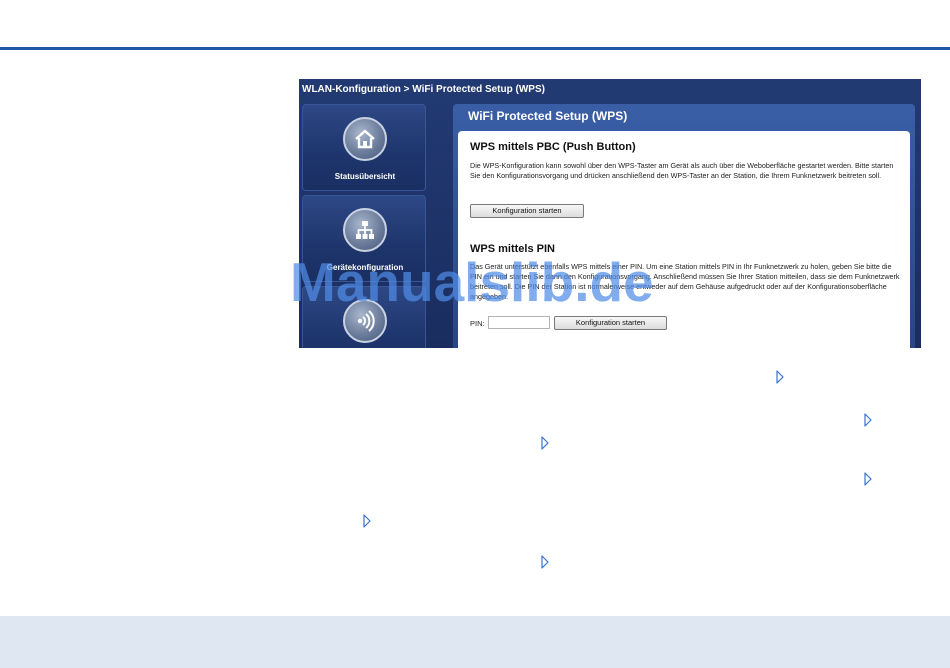 The image size is (950, 668). Describe the element at coordinates (475, 642) in the screenshot. I see `footer-band` at that location.